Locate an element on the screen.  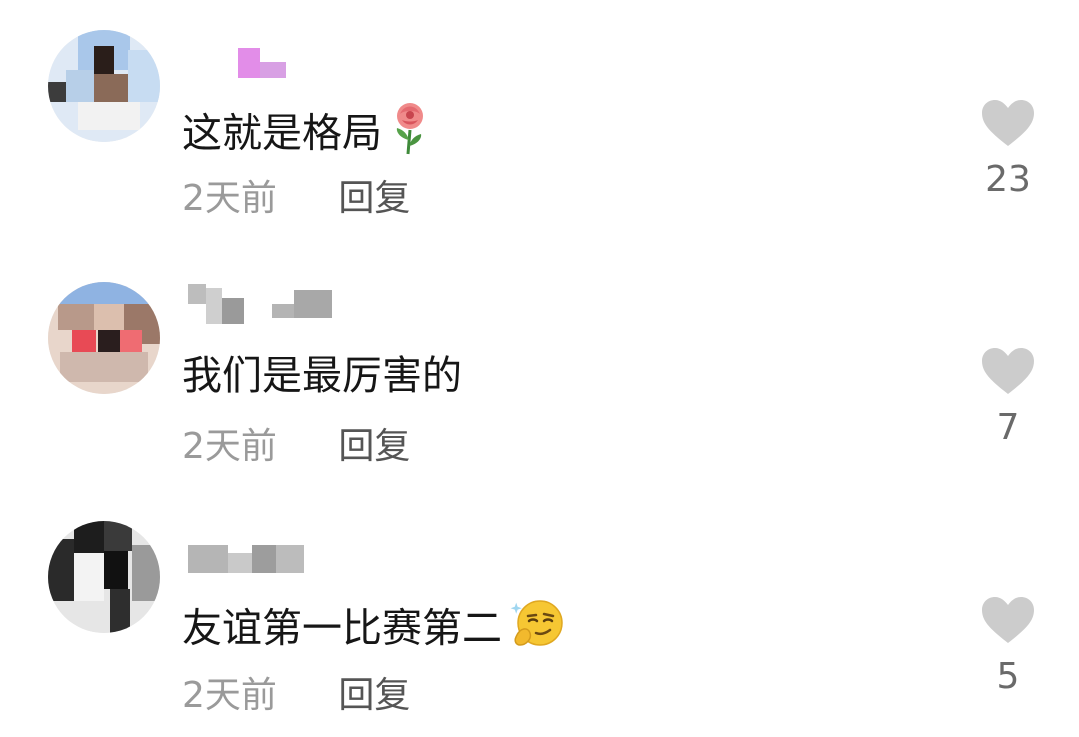
like-button: 7 is located at coordinates (1008, 397).